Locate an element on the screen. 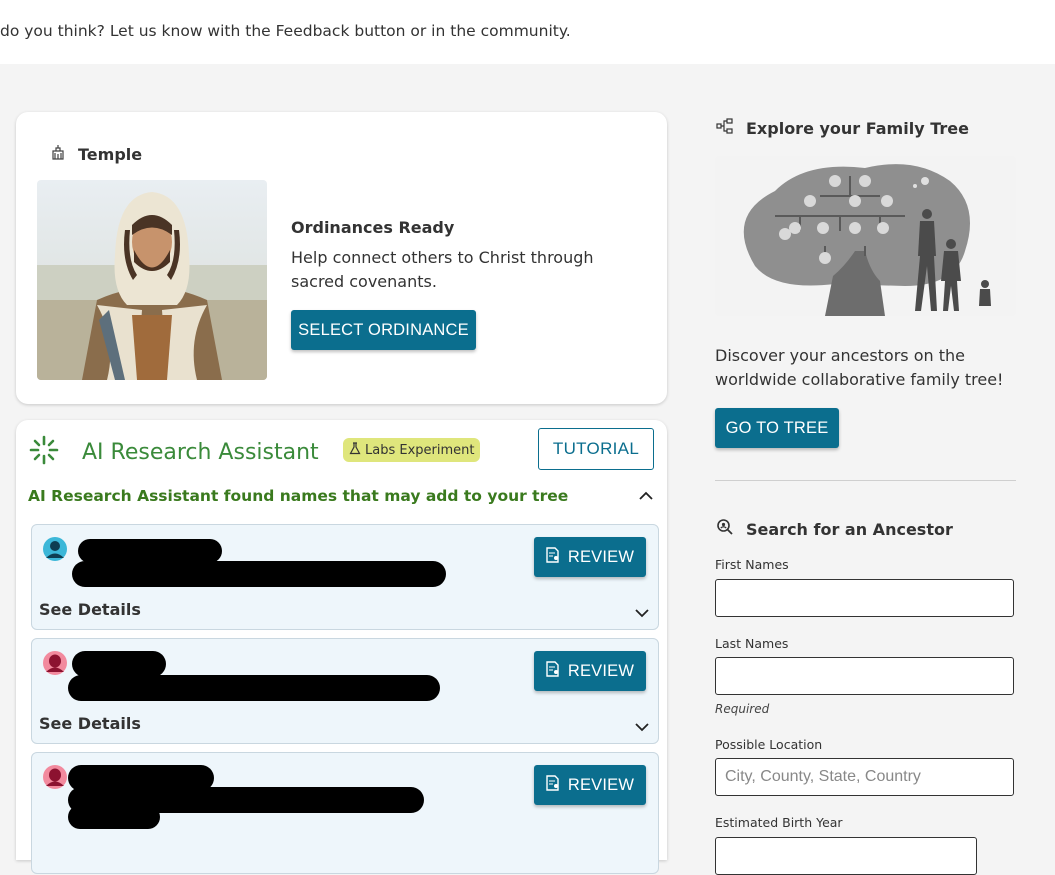 The image size is (1055, 875). section-divider is located at coordinates (865, 480).